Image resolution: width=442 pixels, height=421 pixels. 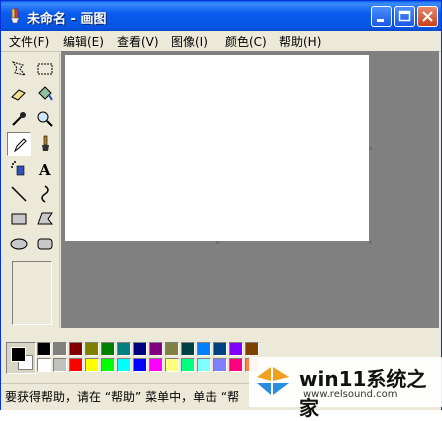 What do you see at coordinates (217, 242) in the screenshot?
I see `resize-handle-bottom` at bounding box center [217, 242].